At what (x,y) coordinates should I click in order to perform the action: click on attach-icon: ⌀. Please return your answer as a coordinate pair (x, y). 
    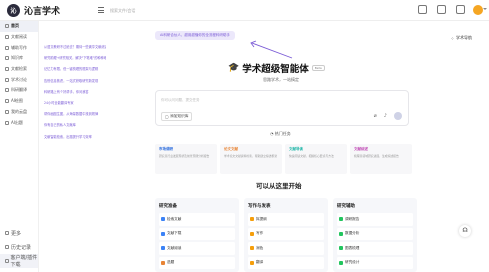
    Looking at the image, I should click on (375, 116).